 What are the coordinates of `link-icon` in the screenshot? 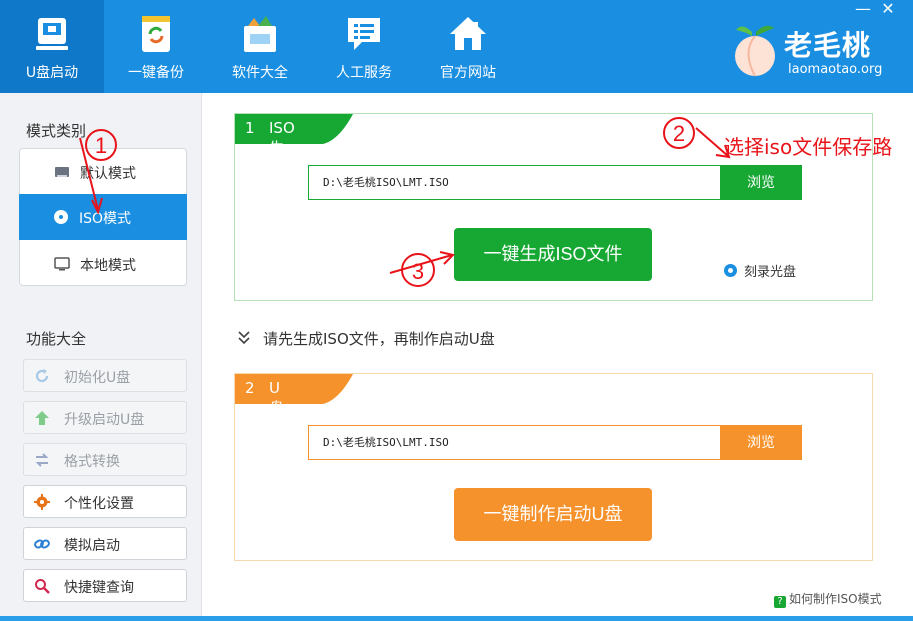 It's located at (42, 544).